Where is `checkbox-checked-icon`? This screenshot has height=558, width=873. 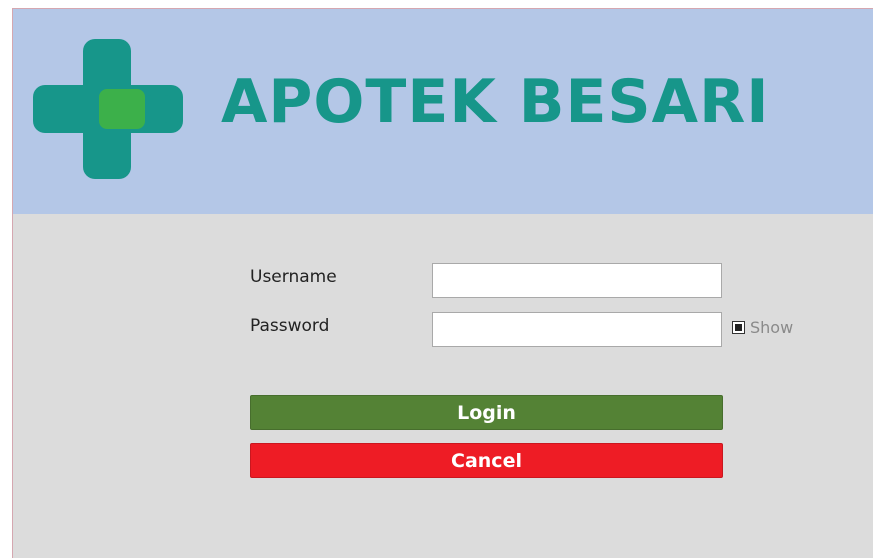 checkbox-checked-icon is located at coordinates (738, 327).